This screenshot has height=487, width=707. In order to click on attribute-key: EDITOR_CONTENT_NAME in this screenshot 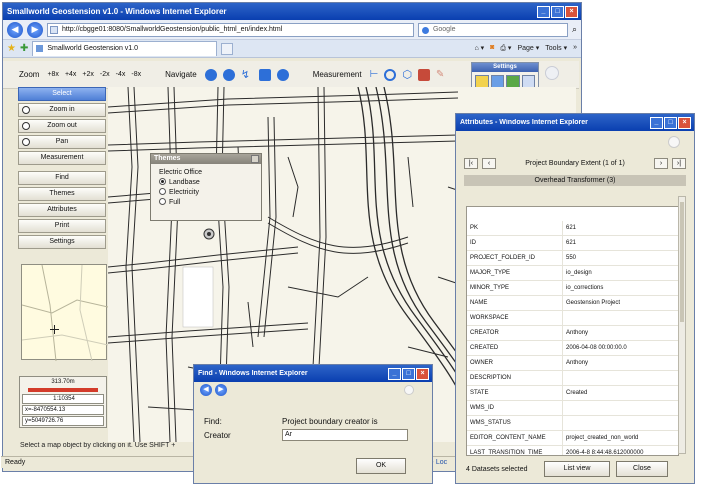, I will do `click(508, 438)`.